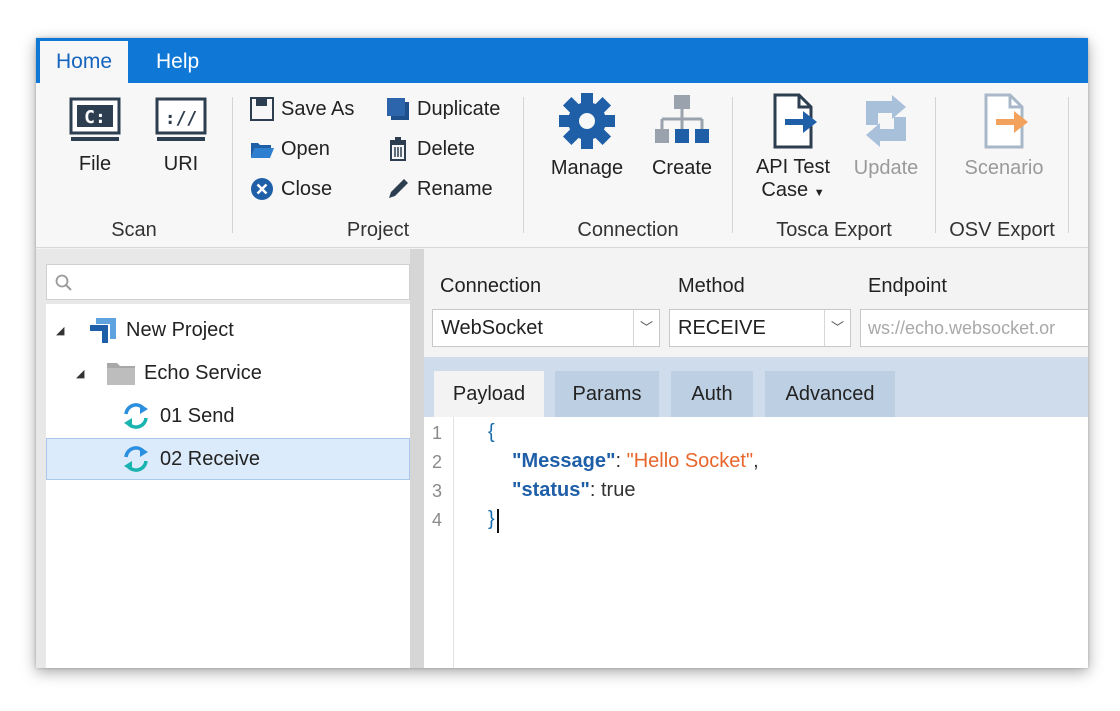 The width and height of the screenshot is (1120, 711). Describe the element at coordinates (455, 188) in the screenshot. I see `rename-label: Rename` at that location.